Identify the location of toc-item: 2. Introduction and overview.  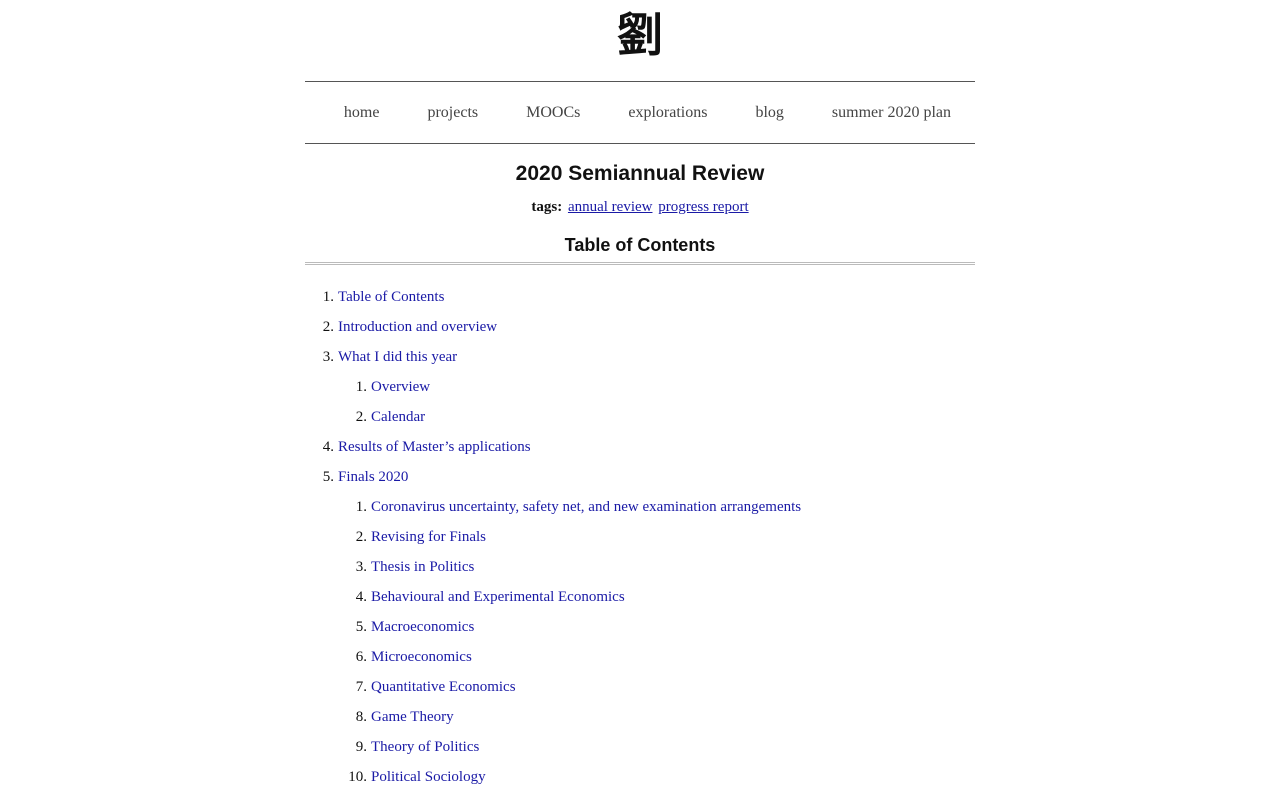
(649, 327).